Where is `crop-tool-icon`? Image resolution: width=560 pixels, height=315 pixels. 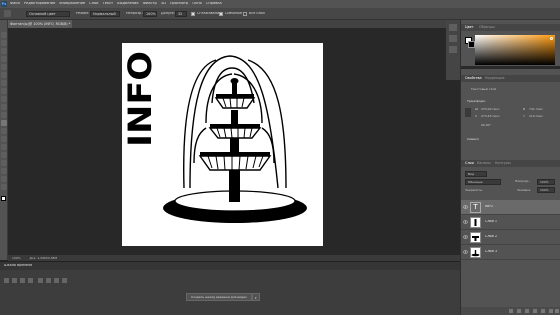
crop-tool-icon is located at coordinates (4, 67).